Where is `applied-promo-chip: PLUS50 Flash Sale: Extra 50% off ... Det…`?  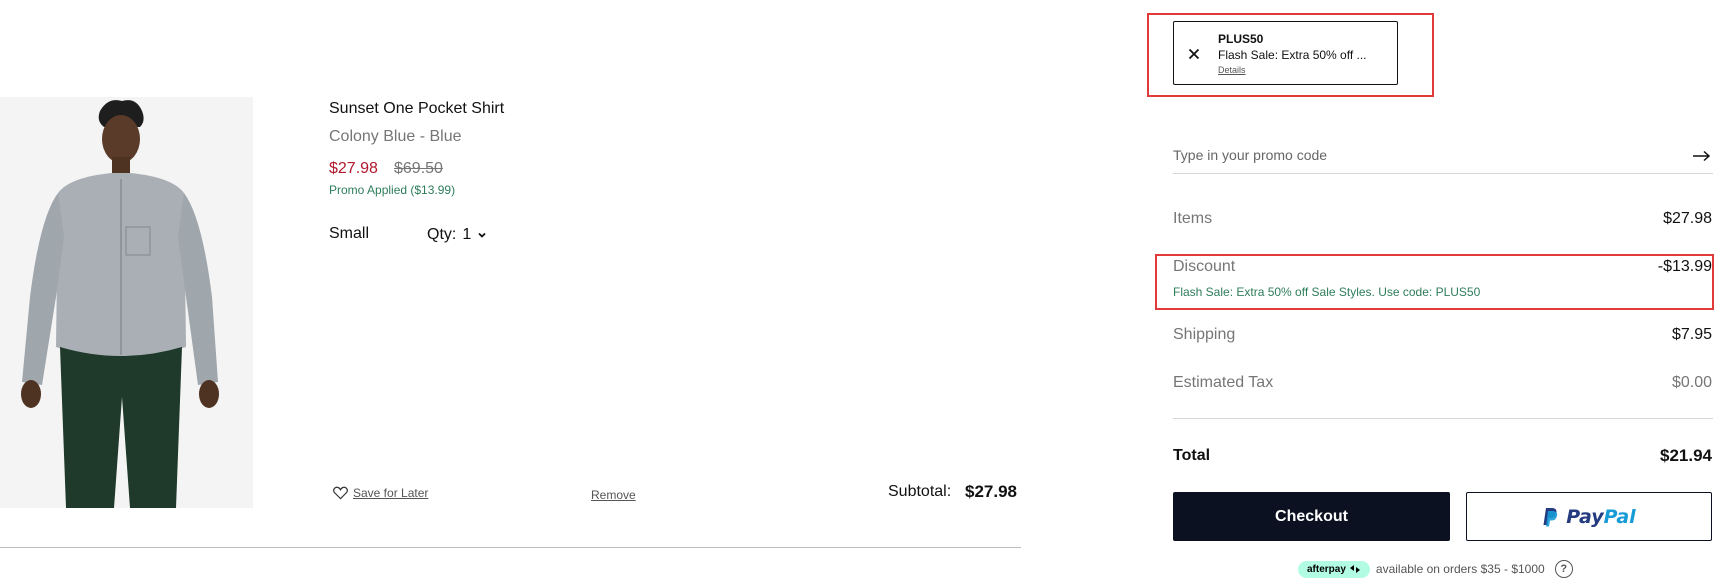 applied-promo-chip: PLUS50 Flash Sale: Extra 50% off ... Det… is located at coordinates (1285, 53).